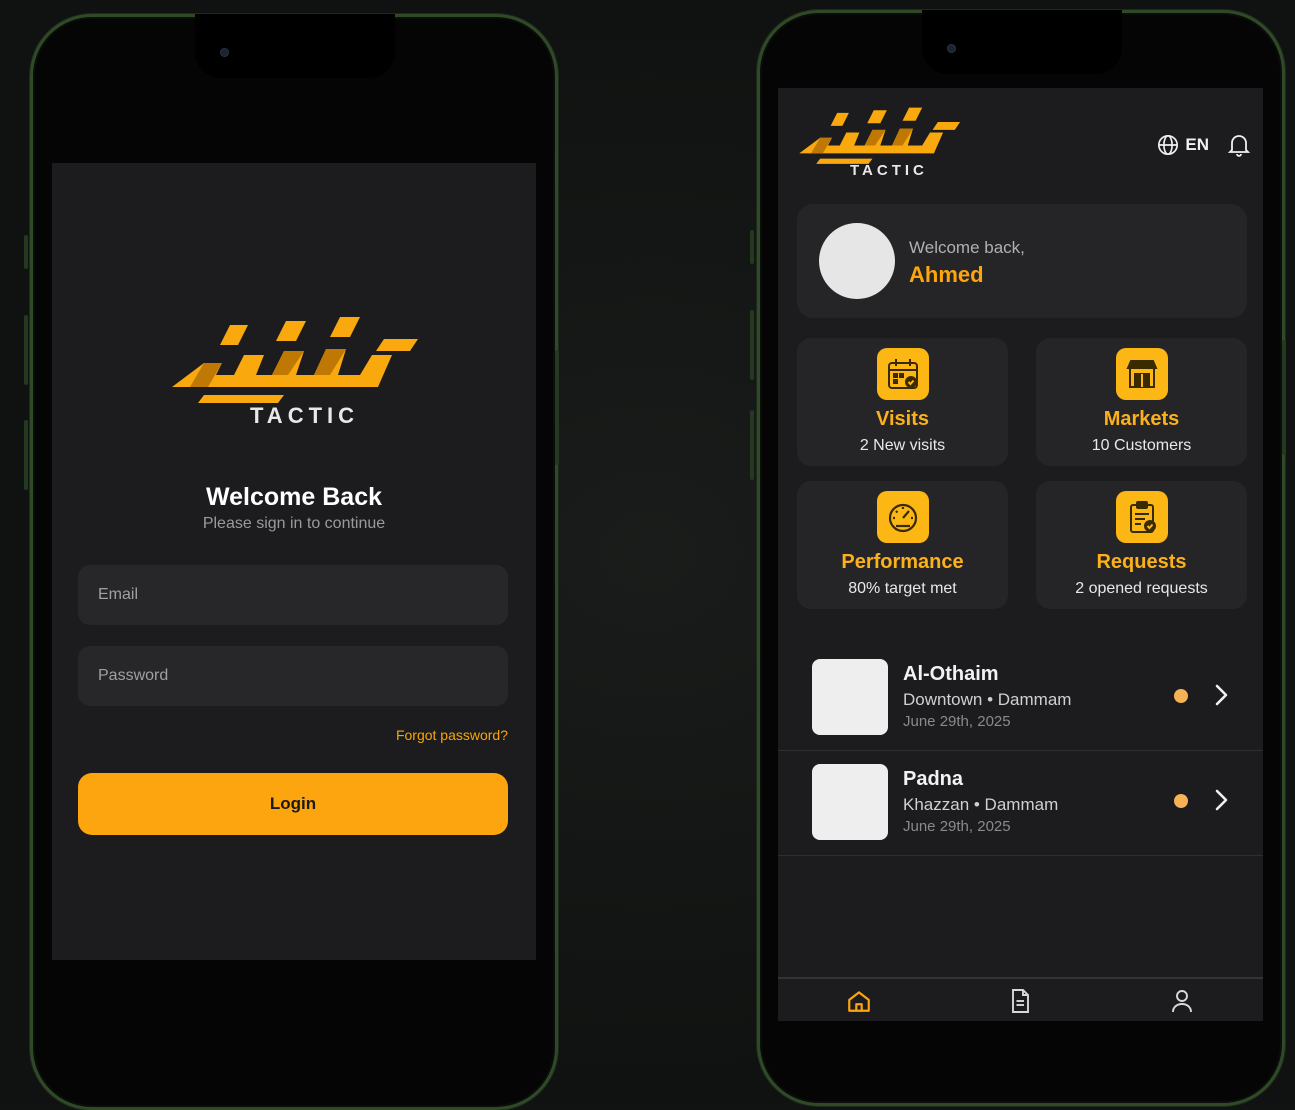 The width and height of the screenshot is (1295, 1110). What do you see at coordinates (902, 588) in the screenshot?
I see `tile-subtitle: 80% target met` at bounding box center [902, 588].